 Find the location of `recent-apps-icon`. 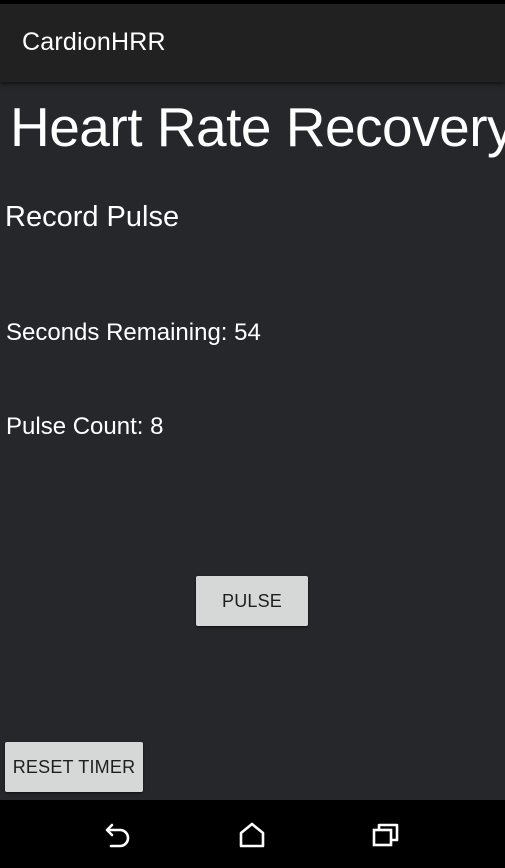

recent-apps-icon is located at coordinates (385, 835).